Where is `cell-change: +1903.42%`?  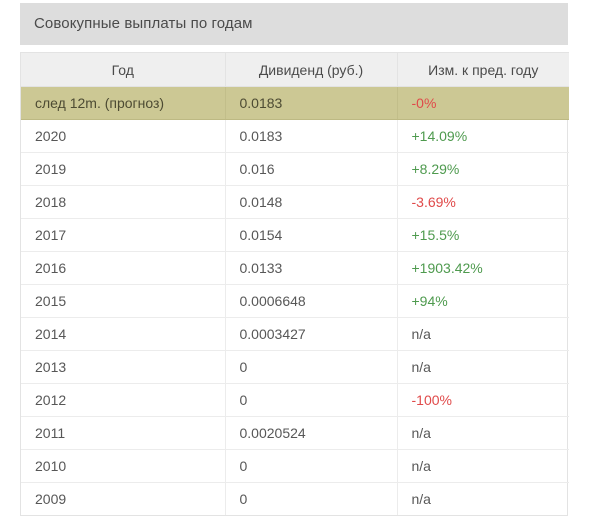
cell-change: +1903.42% is located at coordinates (483, 268).